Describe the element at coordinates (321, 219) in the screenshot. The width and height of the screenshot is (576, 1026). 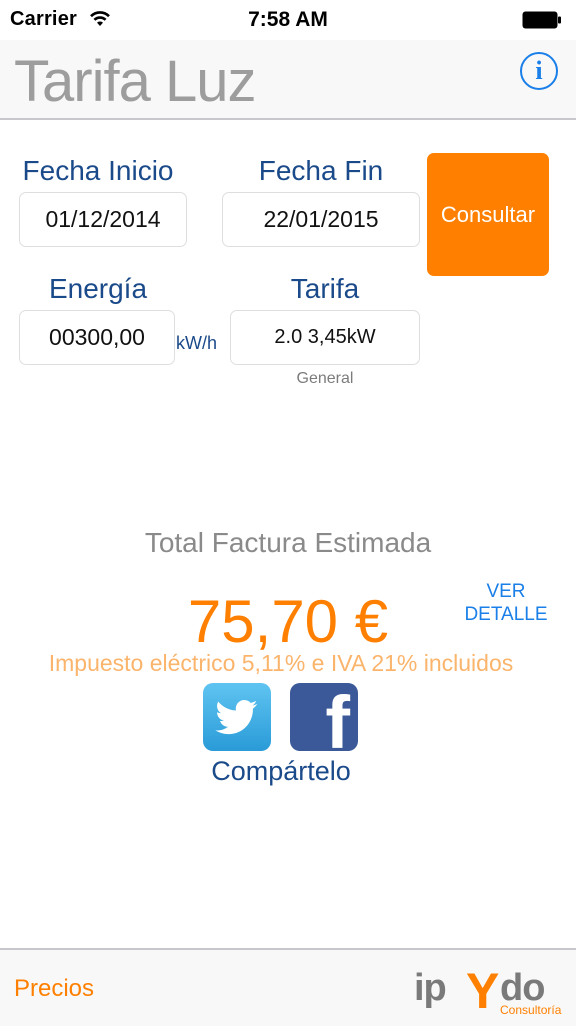
I see `fecha-fin-field: 22/01/2015` at that location.